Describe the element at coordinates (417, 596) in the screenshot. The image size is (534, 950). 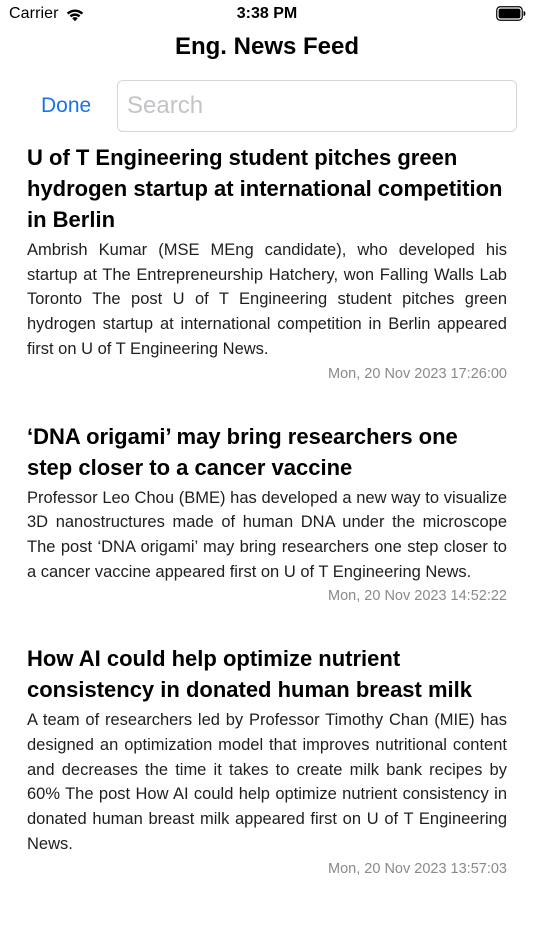
I see `article-date: Mon, 20 Nov 2023 14:52:22` at that location.